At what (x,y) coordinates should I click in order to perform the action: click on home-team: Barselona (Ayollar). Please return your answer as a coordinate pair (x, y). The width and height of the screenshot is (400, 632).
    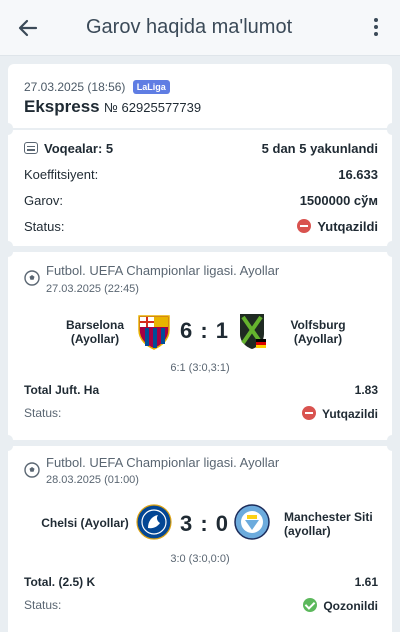
    Looking at the image, I should click on (95, 332).